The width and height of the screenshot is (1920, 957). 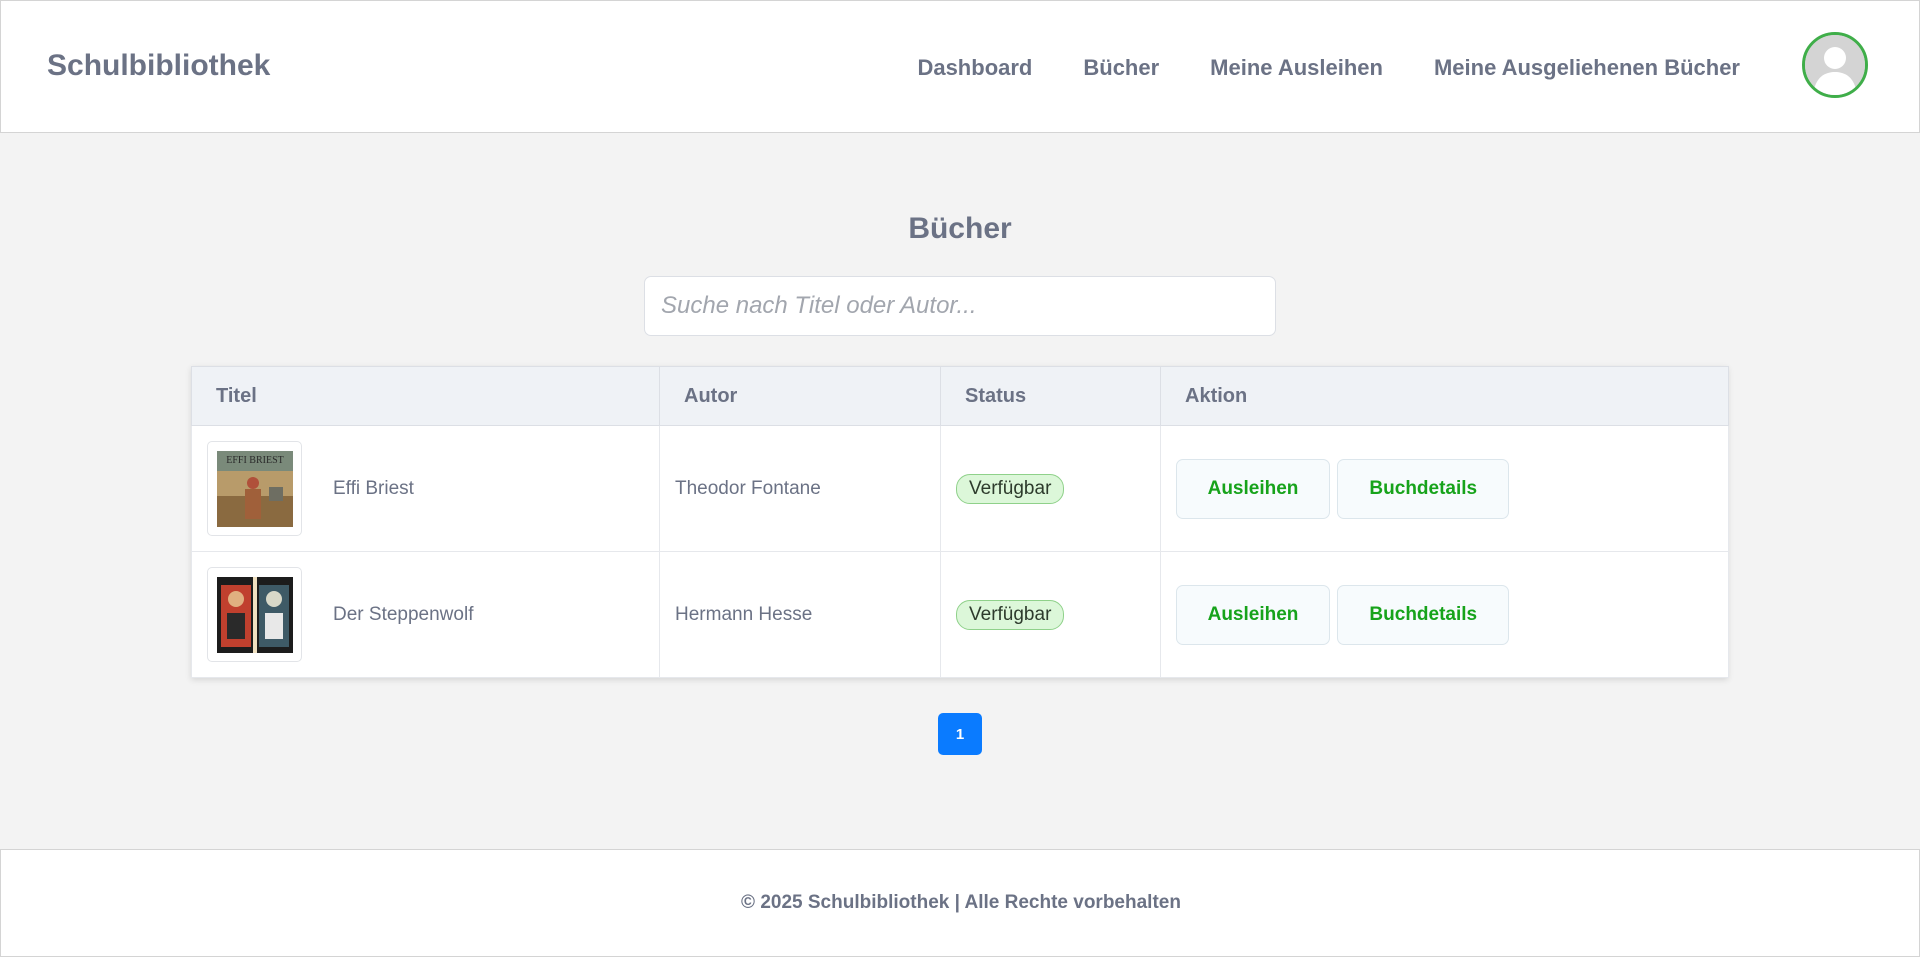 What do you see at coordinates (1587, 68) in the screenshot?
I see `nav-my-lent-books: Meine Ausgeliehenen Bücher` at bounding box center [1587, 68].